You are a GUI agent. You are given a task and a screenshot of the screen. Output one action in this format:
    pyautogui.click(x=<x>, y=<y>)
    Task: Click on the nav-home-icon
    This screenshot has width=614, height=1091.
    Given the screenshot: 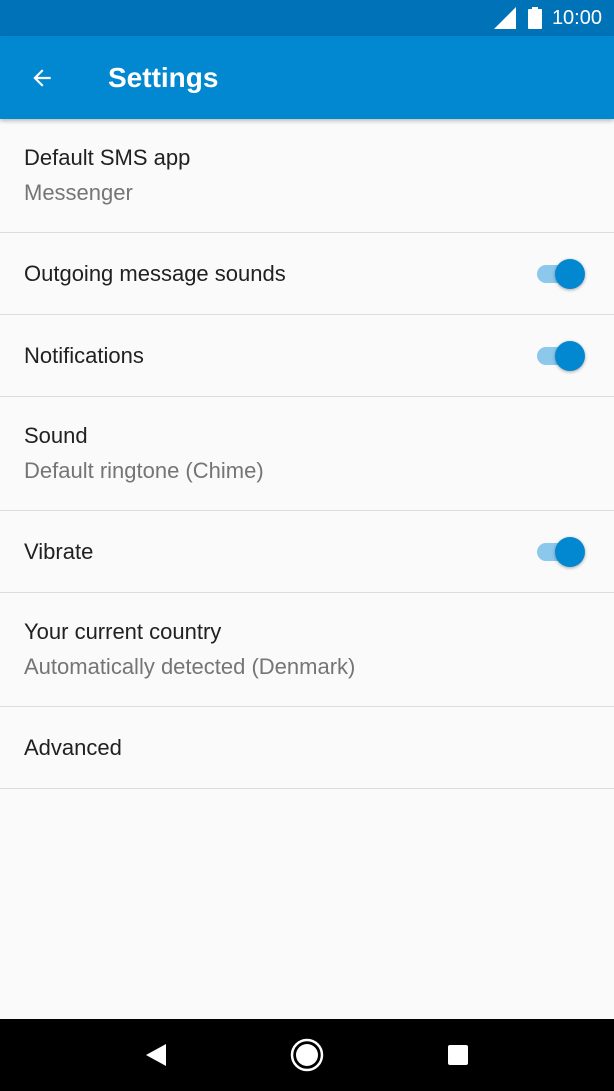 What is the action you would take?
    pyautogui.click(x=307, y=1055)
    